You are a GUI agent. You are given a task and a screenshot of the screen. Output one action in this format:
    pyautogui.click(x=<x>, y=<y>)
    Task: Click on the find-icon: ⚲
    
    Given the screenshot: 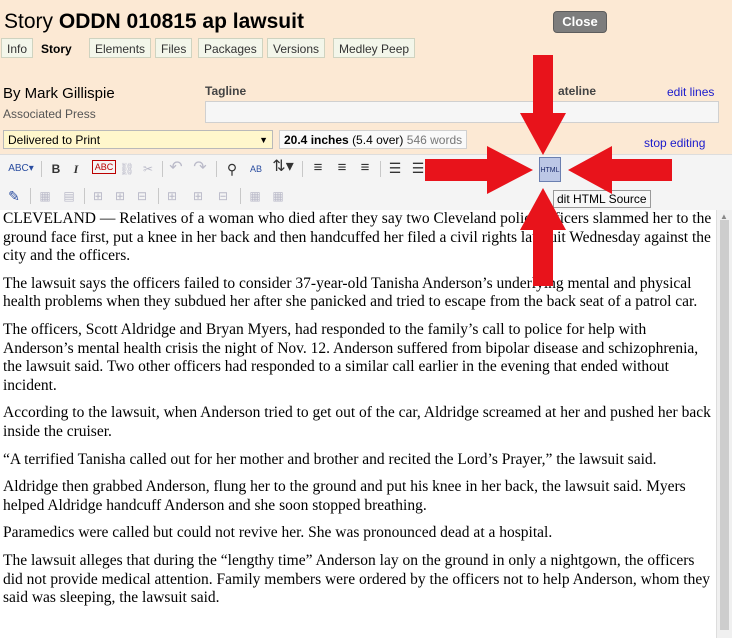 What is the action you would take?
    pyautogui.click(x=232, y=169)
    